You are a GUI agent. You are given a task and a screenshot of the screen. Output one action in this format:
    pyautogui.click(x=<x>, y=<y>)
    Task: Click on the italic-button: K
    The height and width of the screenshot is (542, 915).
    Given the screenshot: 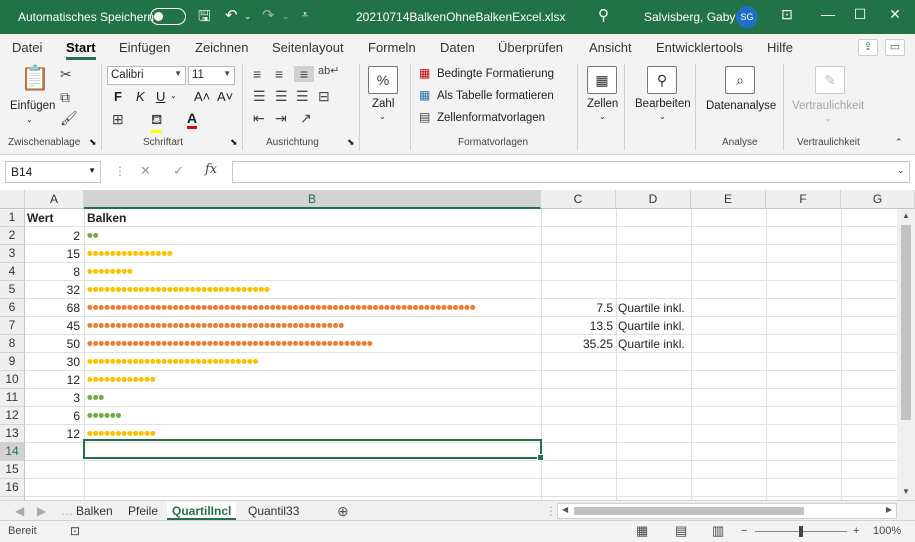 What is the action you would take?
    pyautogui.click(x=140, y=96)
    